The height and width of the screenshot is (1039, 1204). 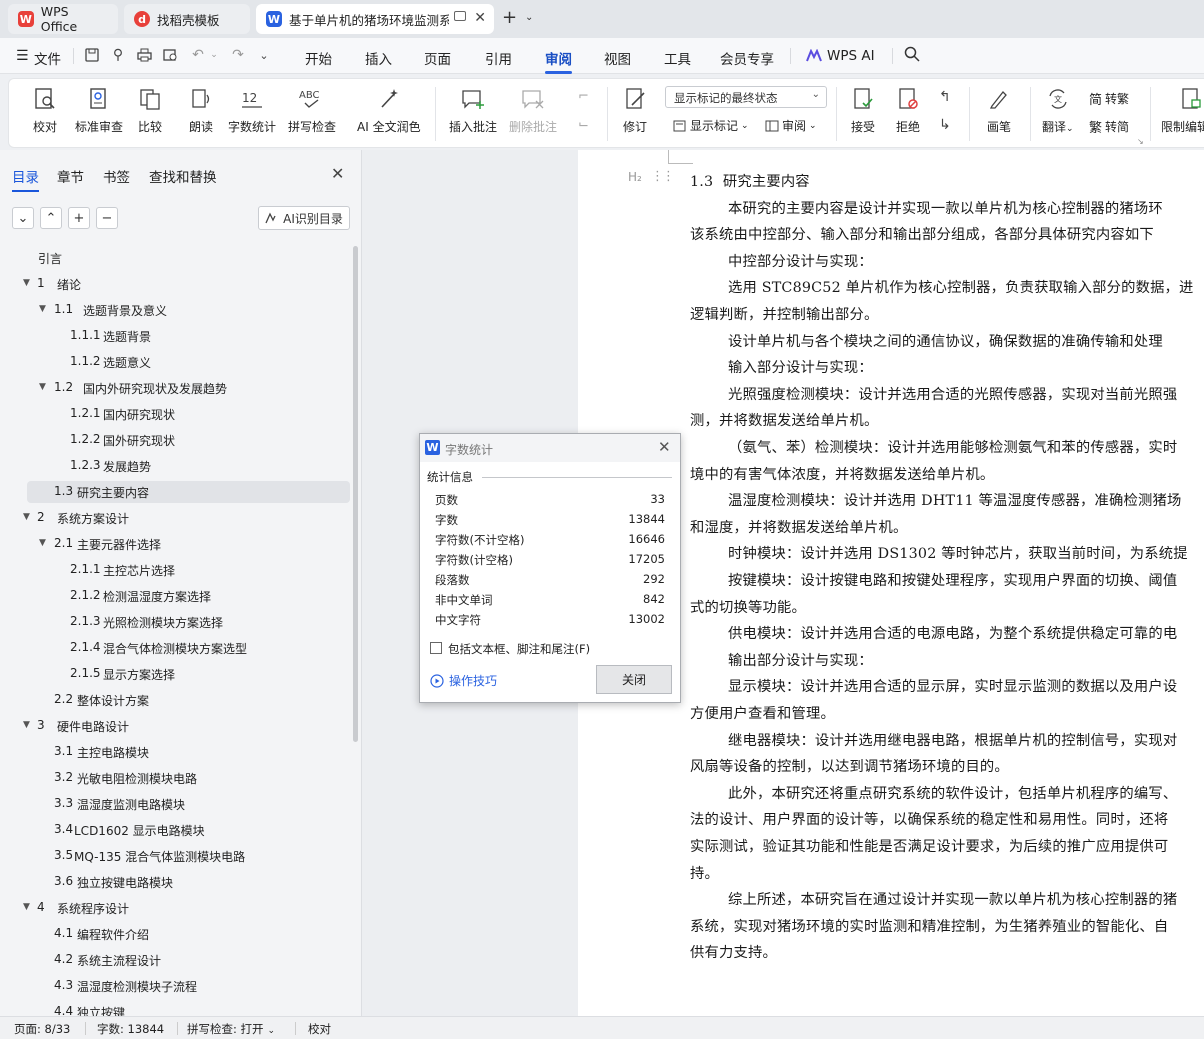 What do you see at coordinates (175, 389) in the screenshot?
I see `toc-item: ▼ 1.2 国内外研究现状及发展趋势` at bounding box center [175, 389].